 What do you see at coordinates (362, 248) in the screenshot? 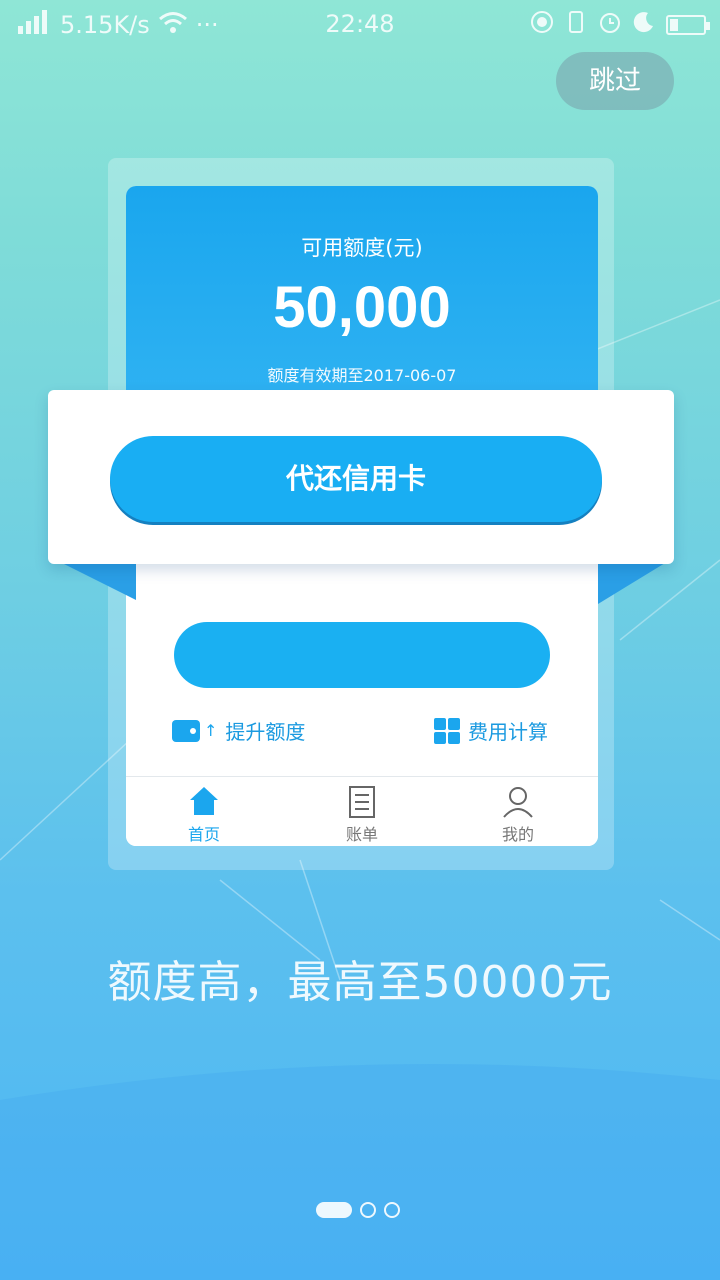
I see `credit-label: 可用额度(元)` at bounding box center [362, 248].